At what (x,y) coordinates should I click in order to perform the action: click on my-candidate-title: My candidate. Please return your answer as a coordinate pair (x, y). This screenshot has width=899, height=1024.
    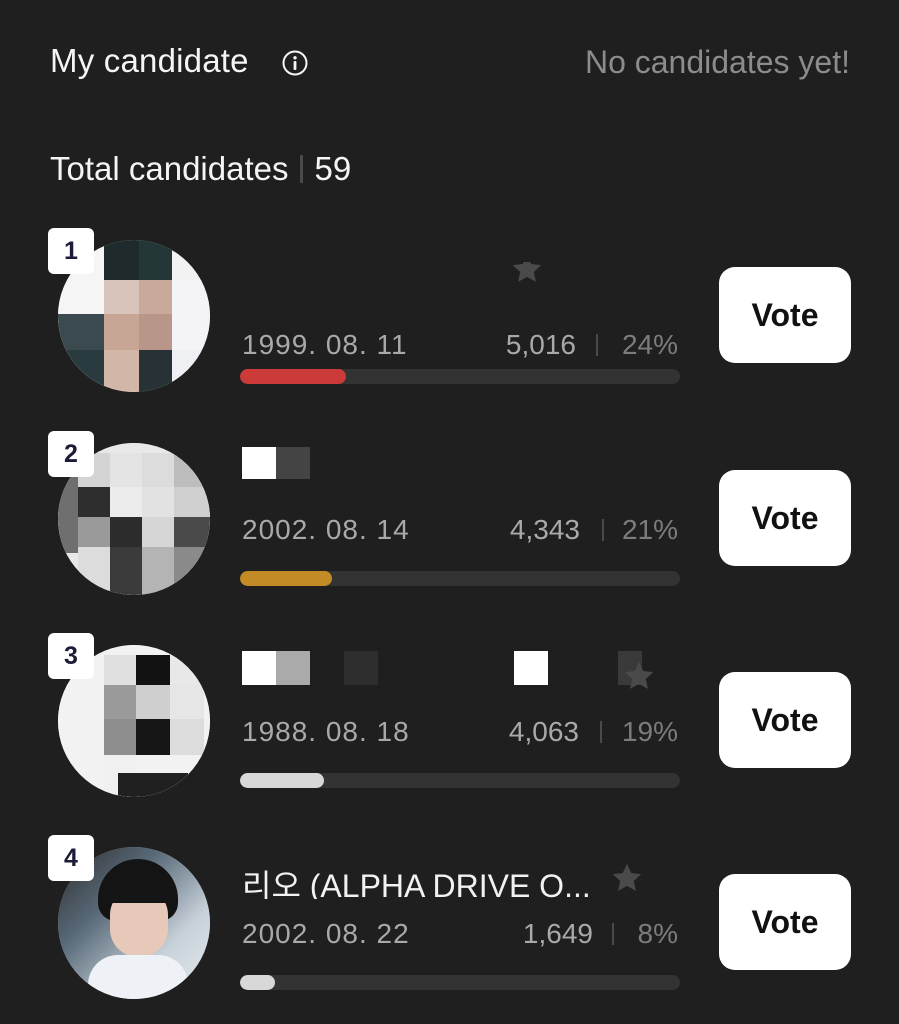
    Looking at the image, I should click on (149, 60).